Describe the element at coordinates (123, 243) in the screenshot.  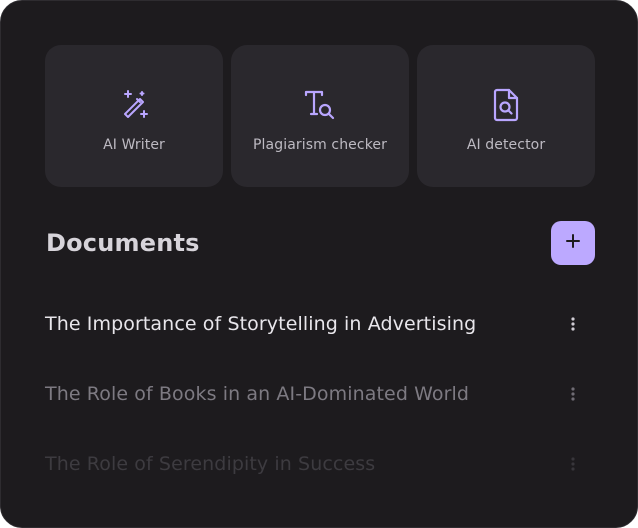
I see `documents-heading: Documents` at that location.